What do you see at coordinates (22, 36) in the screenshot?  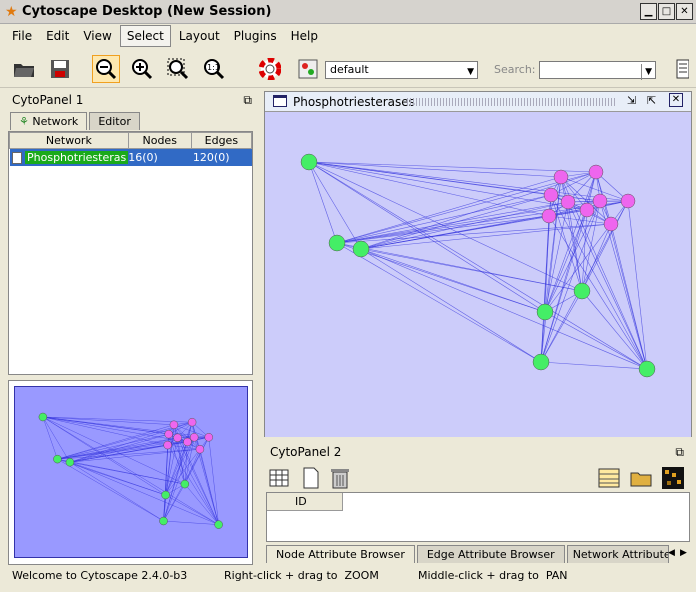 I see `menu-file: File` at bounding box center [22, 36].